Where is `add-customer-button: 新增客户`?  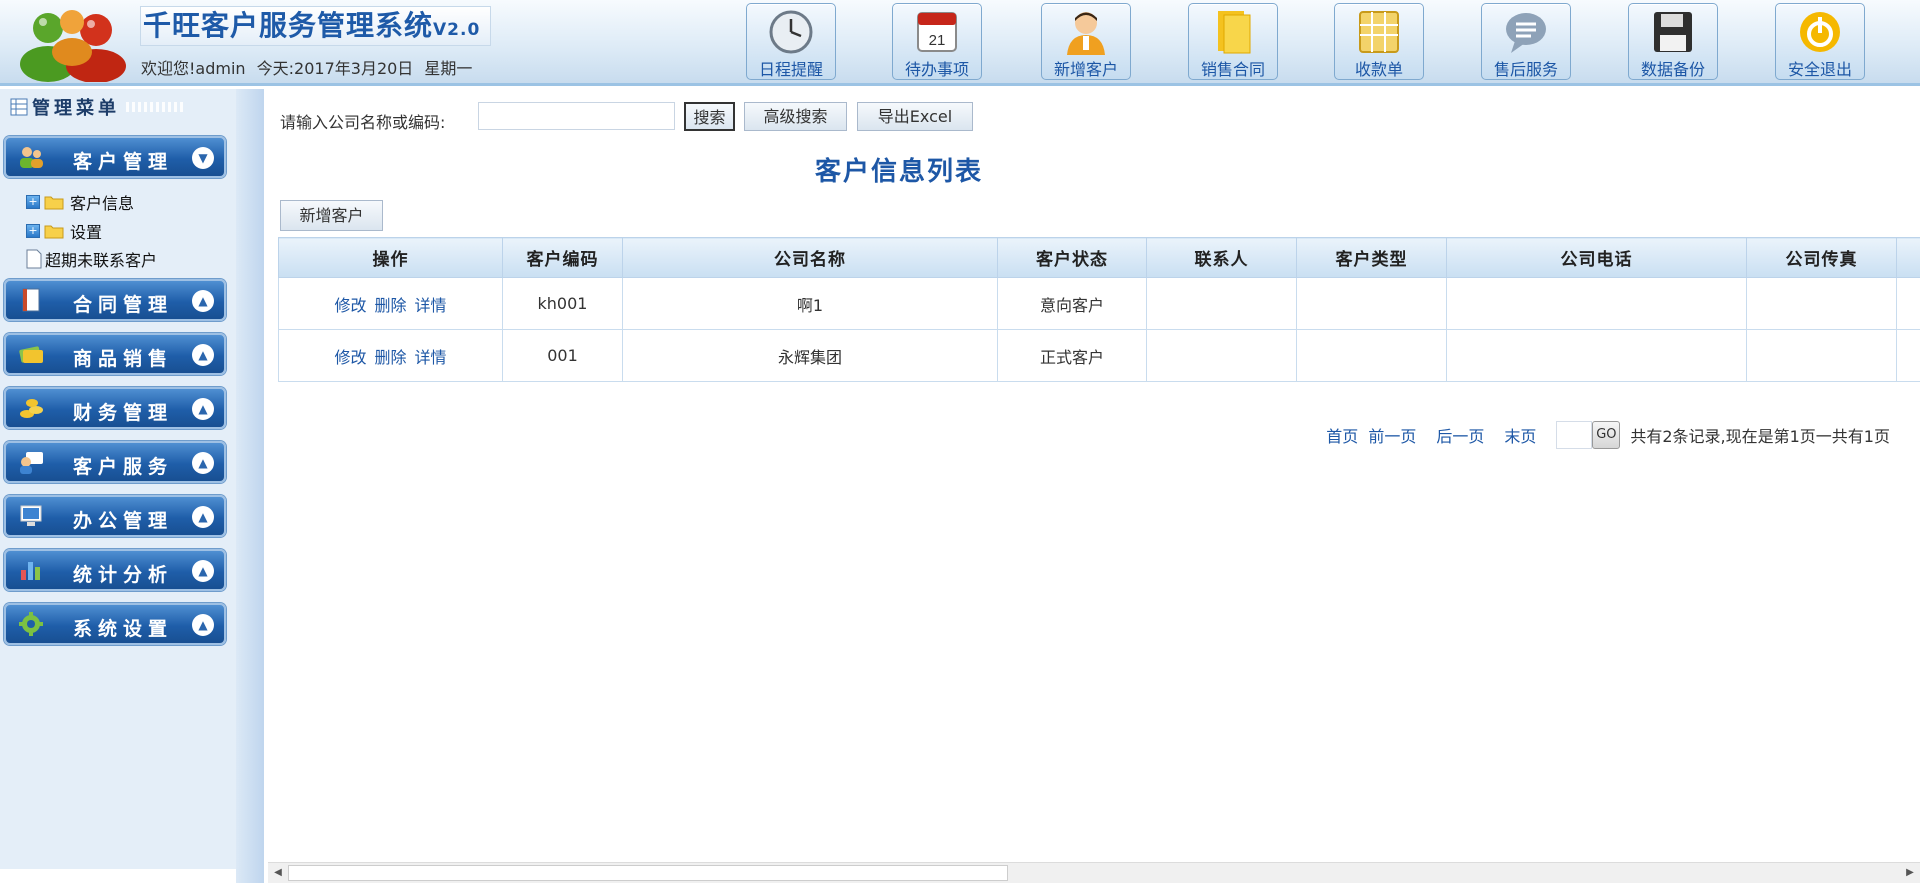
add-customer-button: 新增客户 is located at coordinates (331, 215).